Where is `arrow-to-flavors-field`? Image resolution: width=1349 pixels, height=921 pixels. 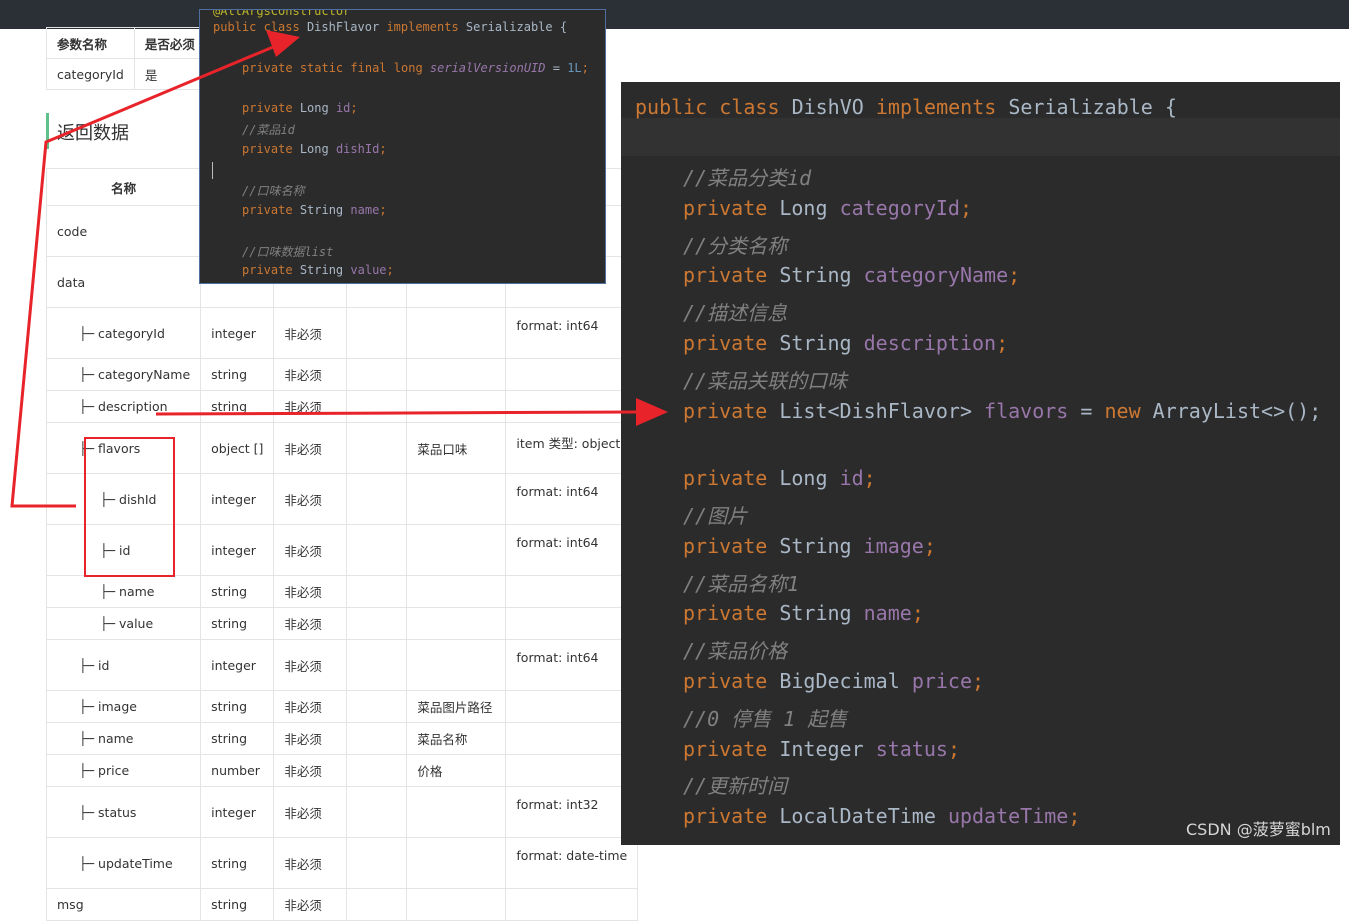
arrow-to-flavors-field is located at coordinates (398, 413).